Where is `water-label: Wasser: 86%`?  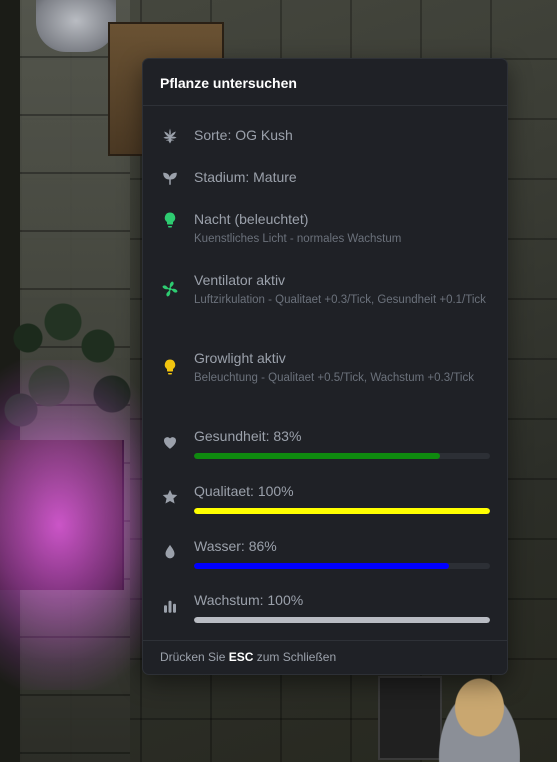
water-label: Wasser: 86% is located at coordinates (235, 546).